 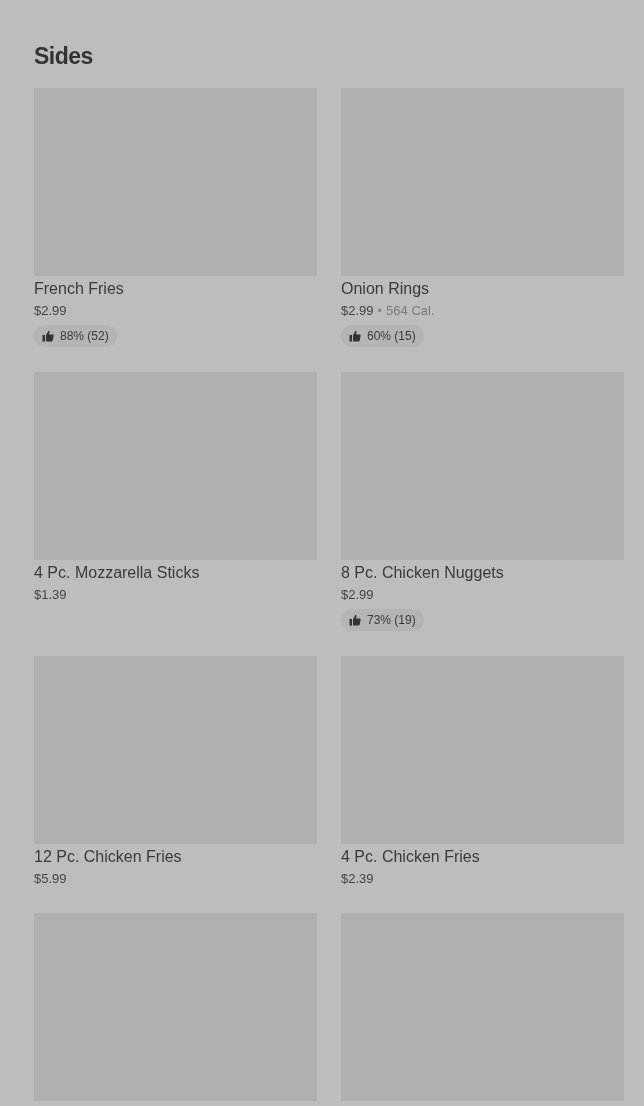 What do you see at coordinates (357, 879) in the screenshot?
I see `item-price: $2.39` at bounding box center [357, 879].